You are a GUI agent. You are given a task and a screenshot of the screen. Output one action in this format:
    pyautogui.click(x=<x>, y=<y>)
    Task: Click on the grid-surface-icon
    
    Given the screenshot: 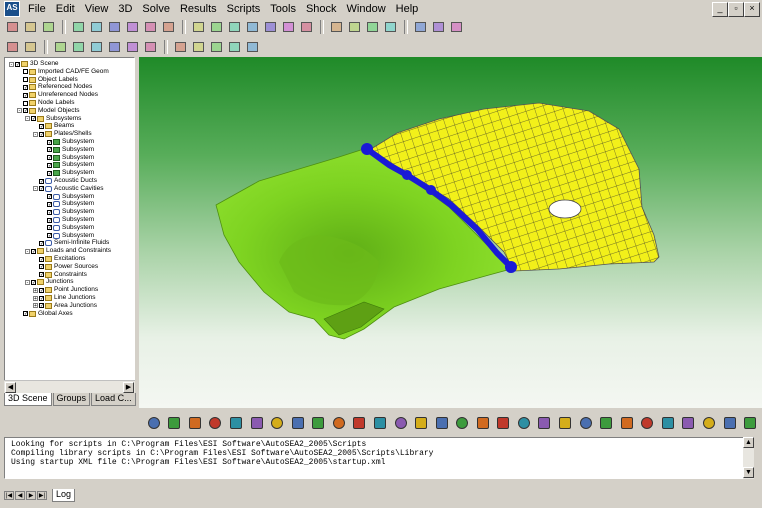 What is the action you would take?
    pyautogui.click(x=668, y=423)
    